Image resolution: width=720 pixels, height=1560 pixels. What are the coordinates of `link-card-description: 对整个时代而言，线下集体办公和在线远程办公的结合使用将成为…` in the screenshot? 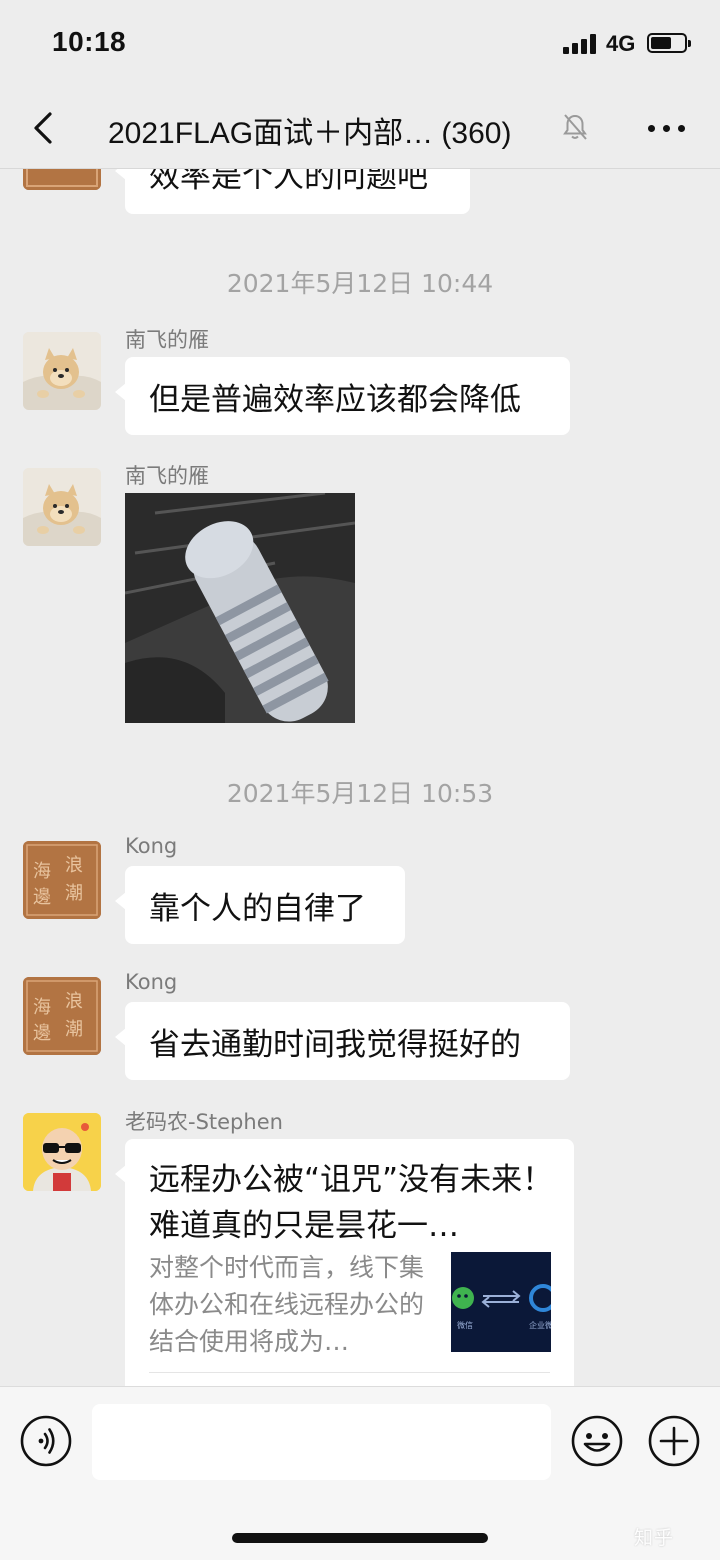 It's located at (287, 1304).